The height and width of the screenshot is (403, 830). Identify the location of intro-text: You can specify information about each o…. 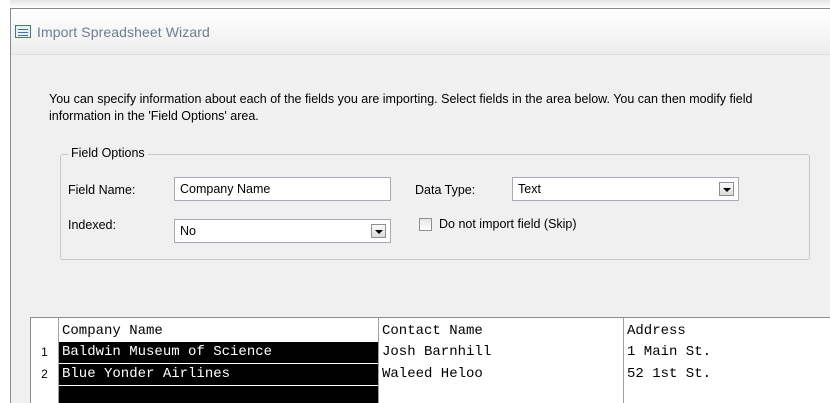
(439, 108).